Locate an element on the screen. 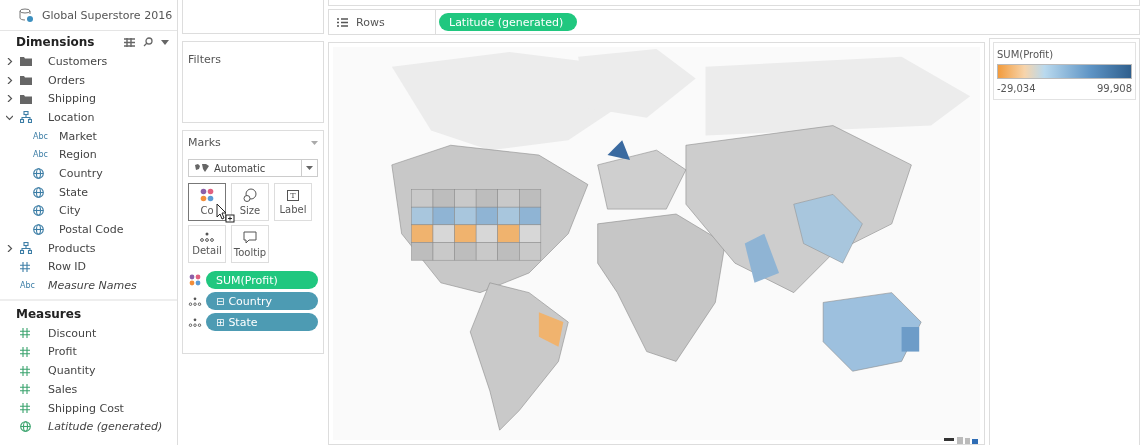  size-card: Size is located at coordinates (250, 202).